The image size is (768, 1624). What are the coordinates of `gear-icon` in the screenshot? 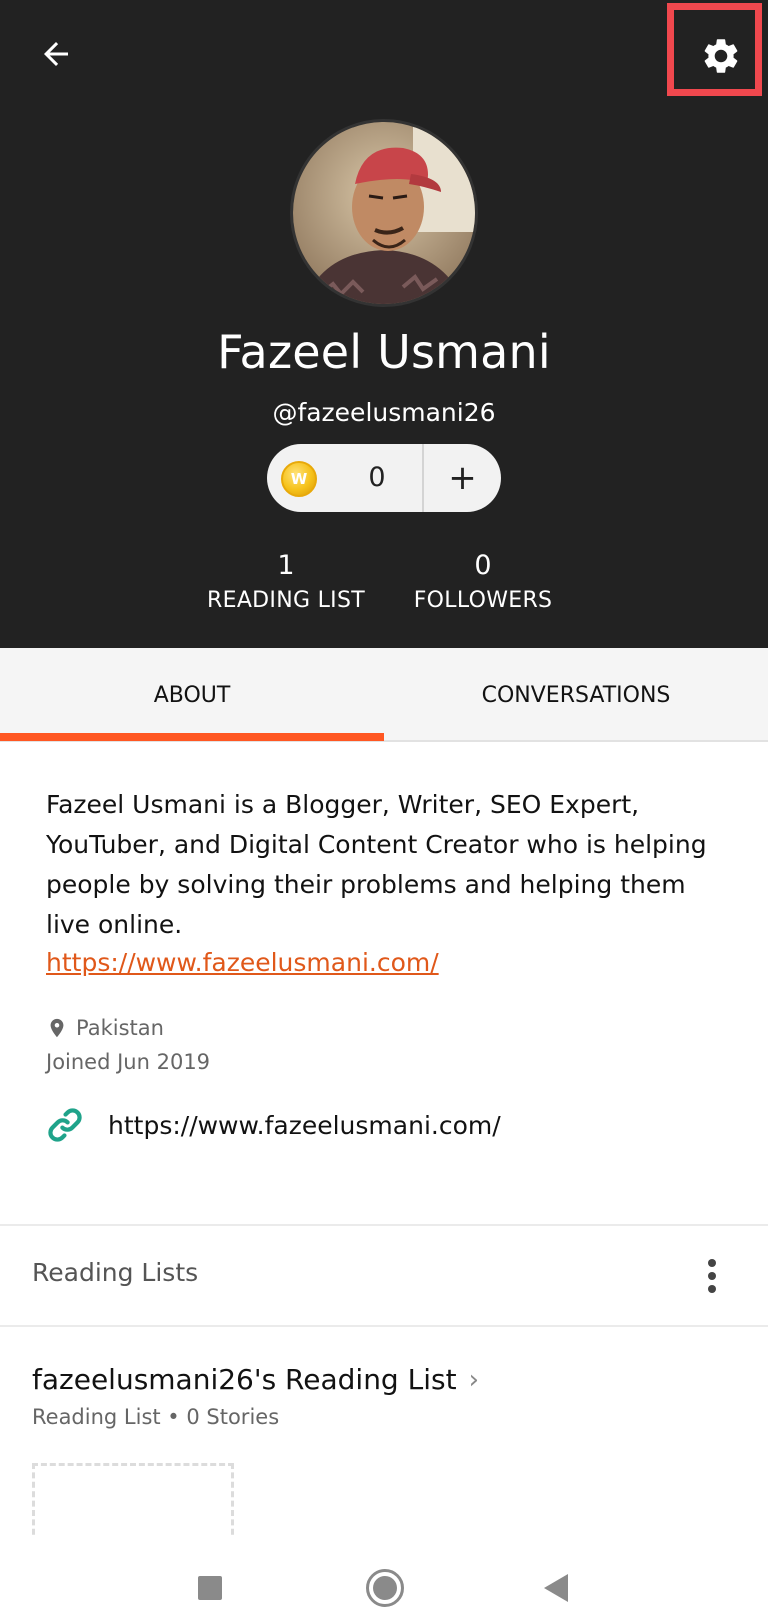 It's located at (721, 56).